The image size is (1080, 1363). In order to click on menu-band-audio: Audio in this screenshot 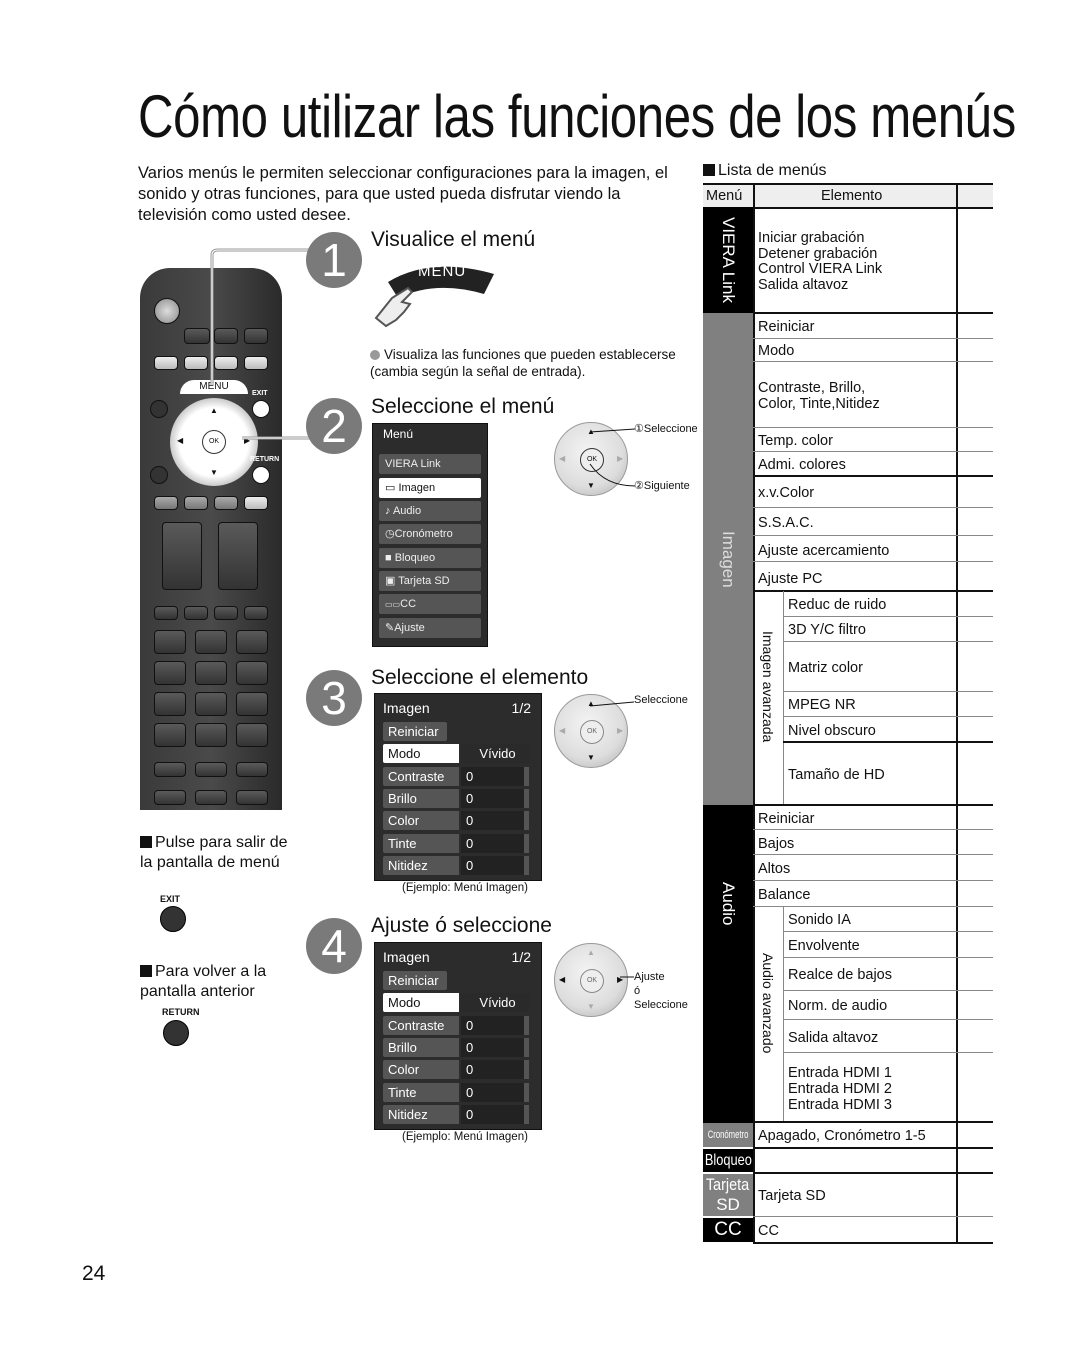, I will do `click(728, 964)`.